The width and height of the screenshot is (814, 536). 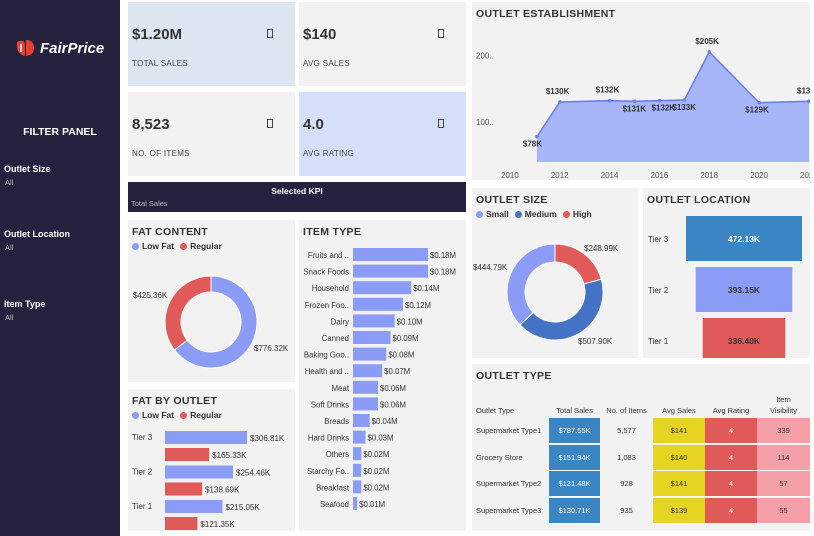 What do you see at coordinates (330, 404) in the screenshot?
I see `item-type-category-label: Soft Drinks` at bounding box center [330, 404].